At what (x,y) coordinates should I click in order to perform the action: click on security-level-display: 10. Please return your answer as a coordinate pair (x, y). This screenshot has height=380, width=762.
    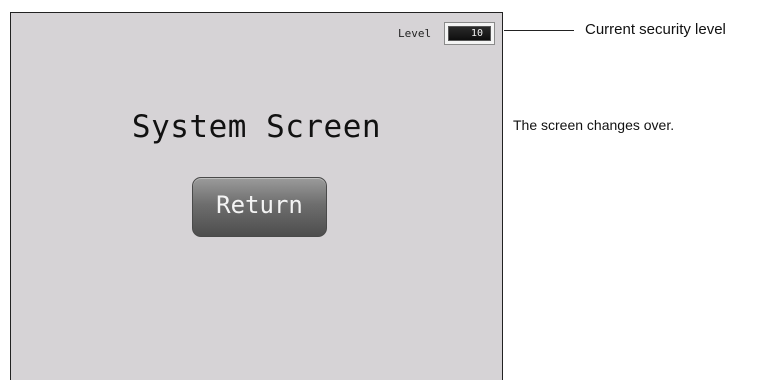
    Looking at the image, I should click on (469, 33).